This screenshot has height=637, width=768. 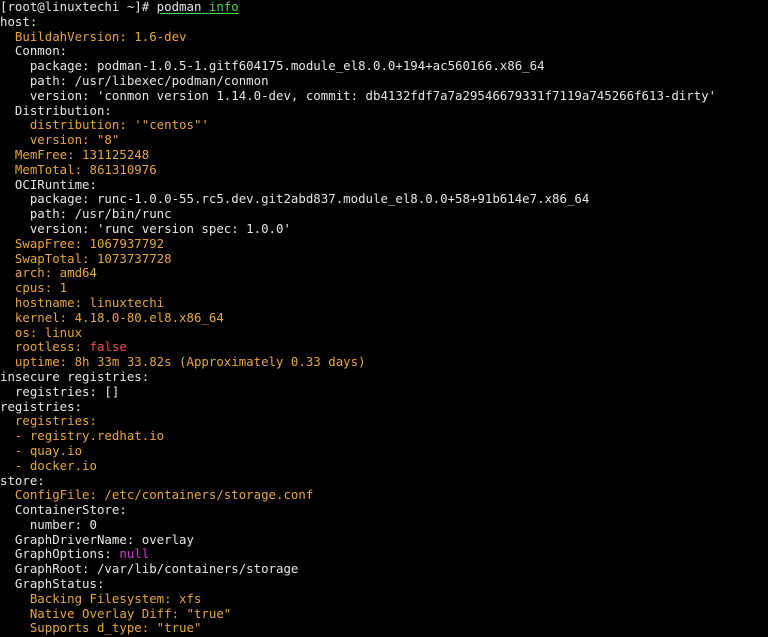 I want to click on output-text: MemTotal: 861310976, so click(x=78, y=170).